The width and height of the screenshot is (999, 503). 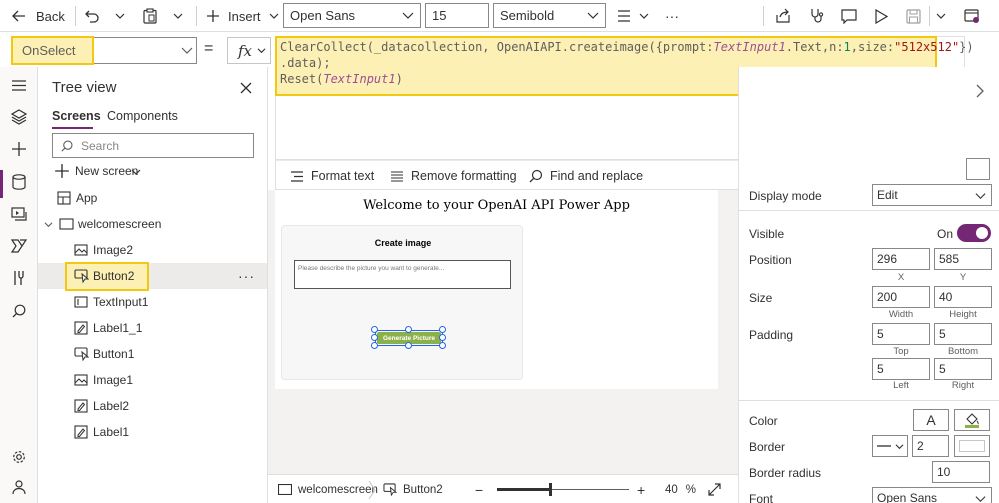 What do you see at coordinates (403, 243) in the screenshot?
I see `card-title: Create image` at bounding box center [403, 243].